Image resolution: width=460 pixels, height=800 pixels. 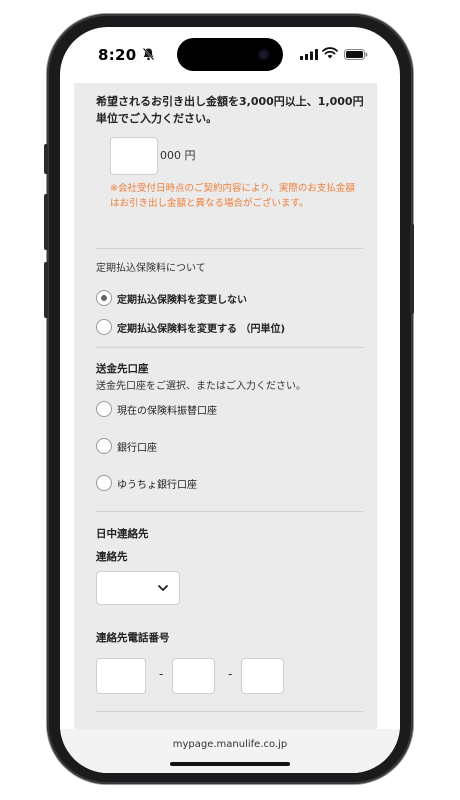 I want to click on phone-part-3-input, so click(x=262, y=676).